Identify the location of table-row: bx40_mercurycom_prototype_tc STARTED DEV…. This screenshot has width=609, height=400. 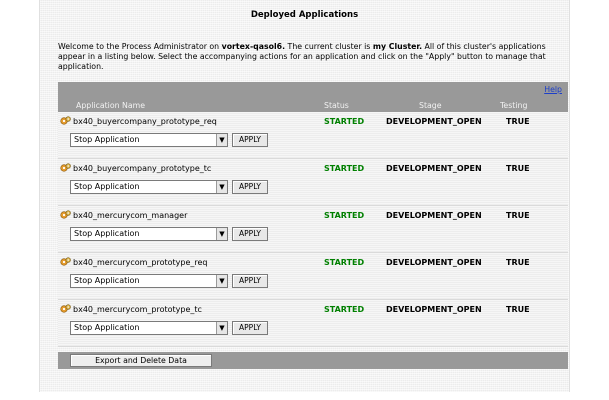
(313, 323).